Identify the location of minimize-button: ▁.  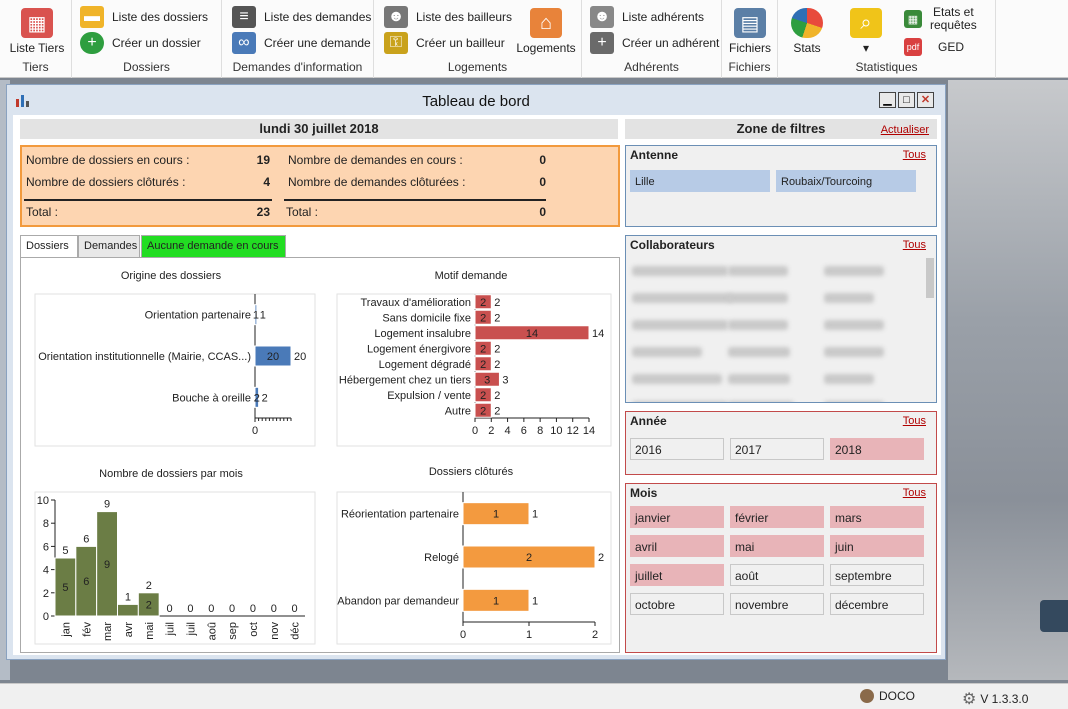
(887, 100).